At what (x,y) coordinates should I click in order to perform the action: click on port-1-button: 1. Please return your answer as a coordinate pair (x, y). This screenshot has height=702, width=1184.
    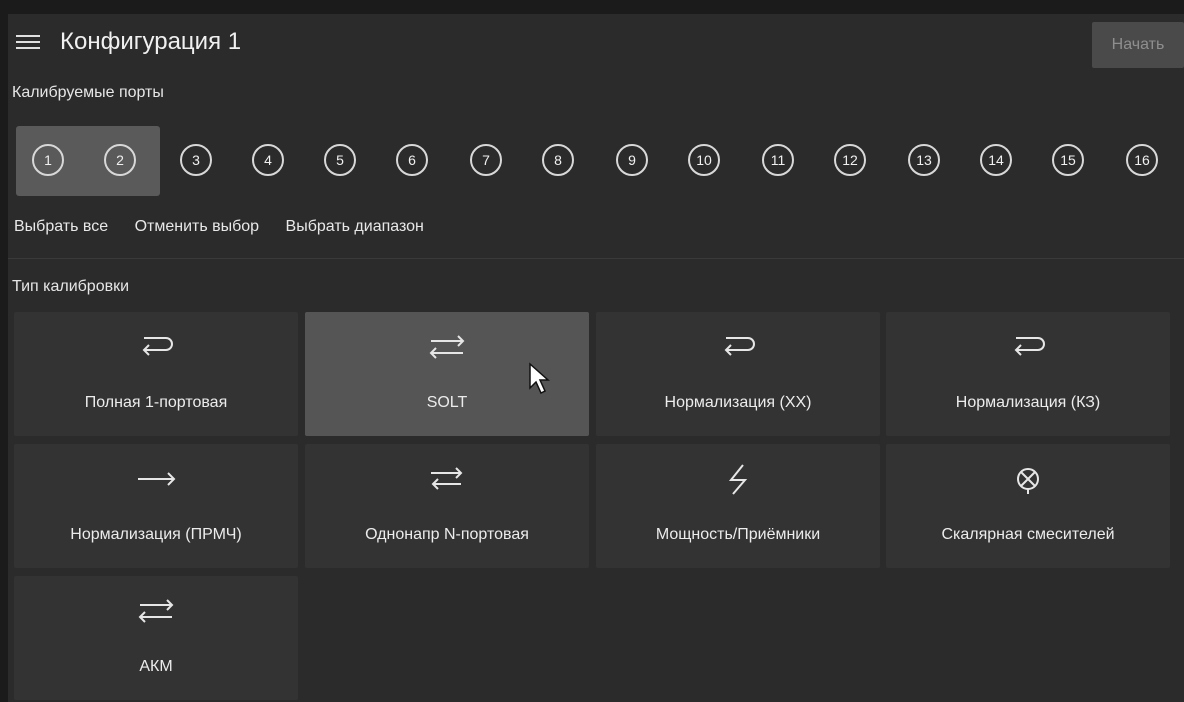
    Looking at the image, I should click on (48, 160).